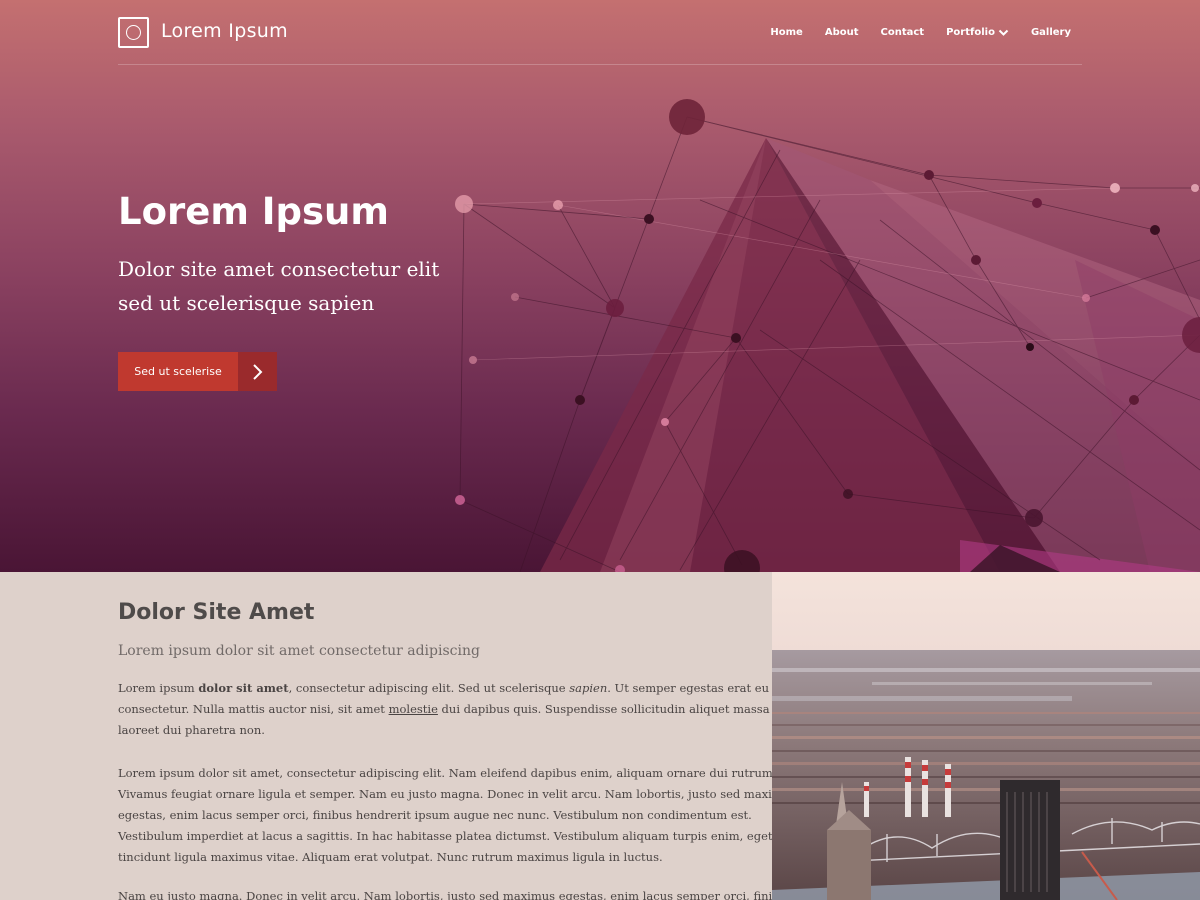 This screenshot has width=1200, height=900. What do you see at coordinates (600, 64) in the screenshot?
I see `nav-divider` at bounding box center [600, 64].